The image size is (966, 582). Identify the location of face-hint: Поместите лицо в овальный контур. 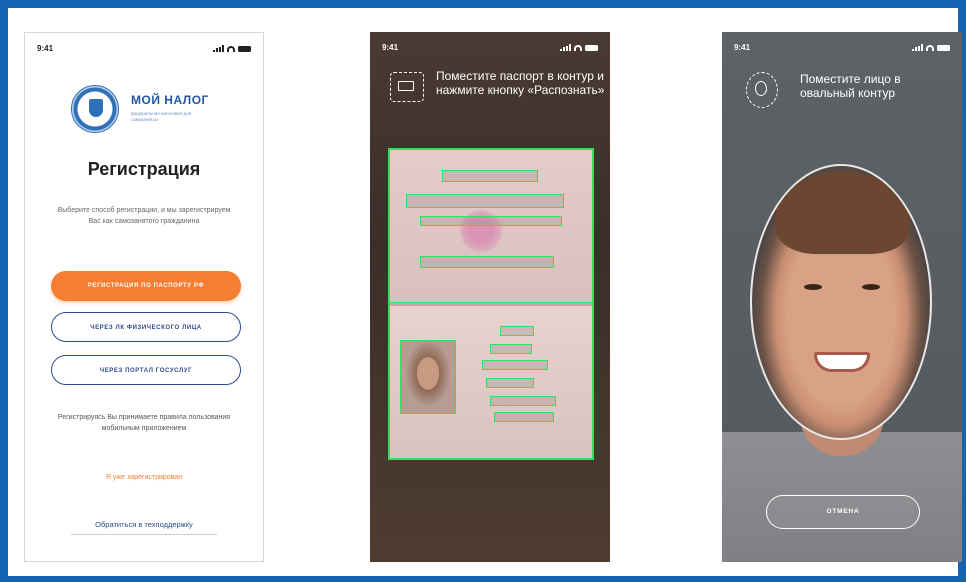
(850, 86).